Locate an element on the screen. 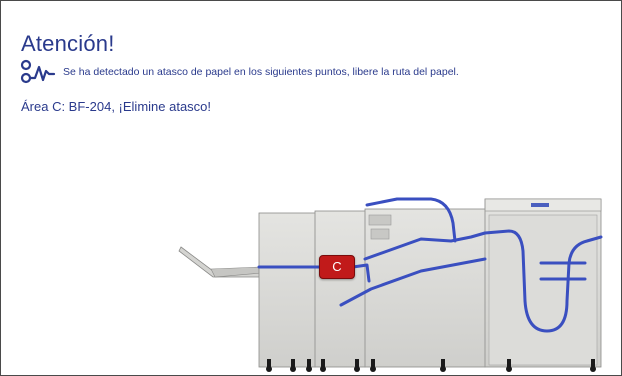 Image resolution: width=622 pixels, height=376 pixels. output-tray is located at coordinates (220, 262).